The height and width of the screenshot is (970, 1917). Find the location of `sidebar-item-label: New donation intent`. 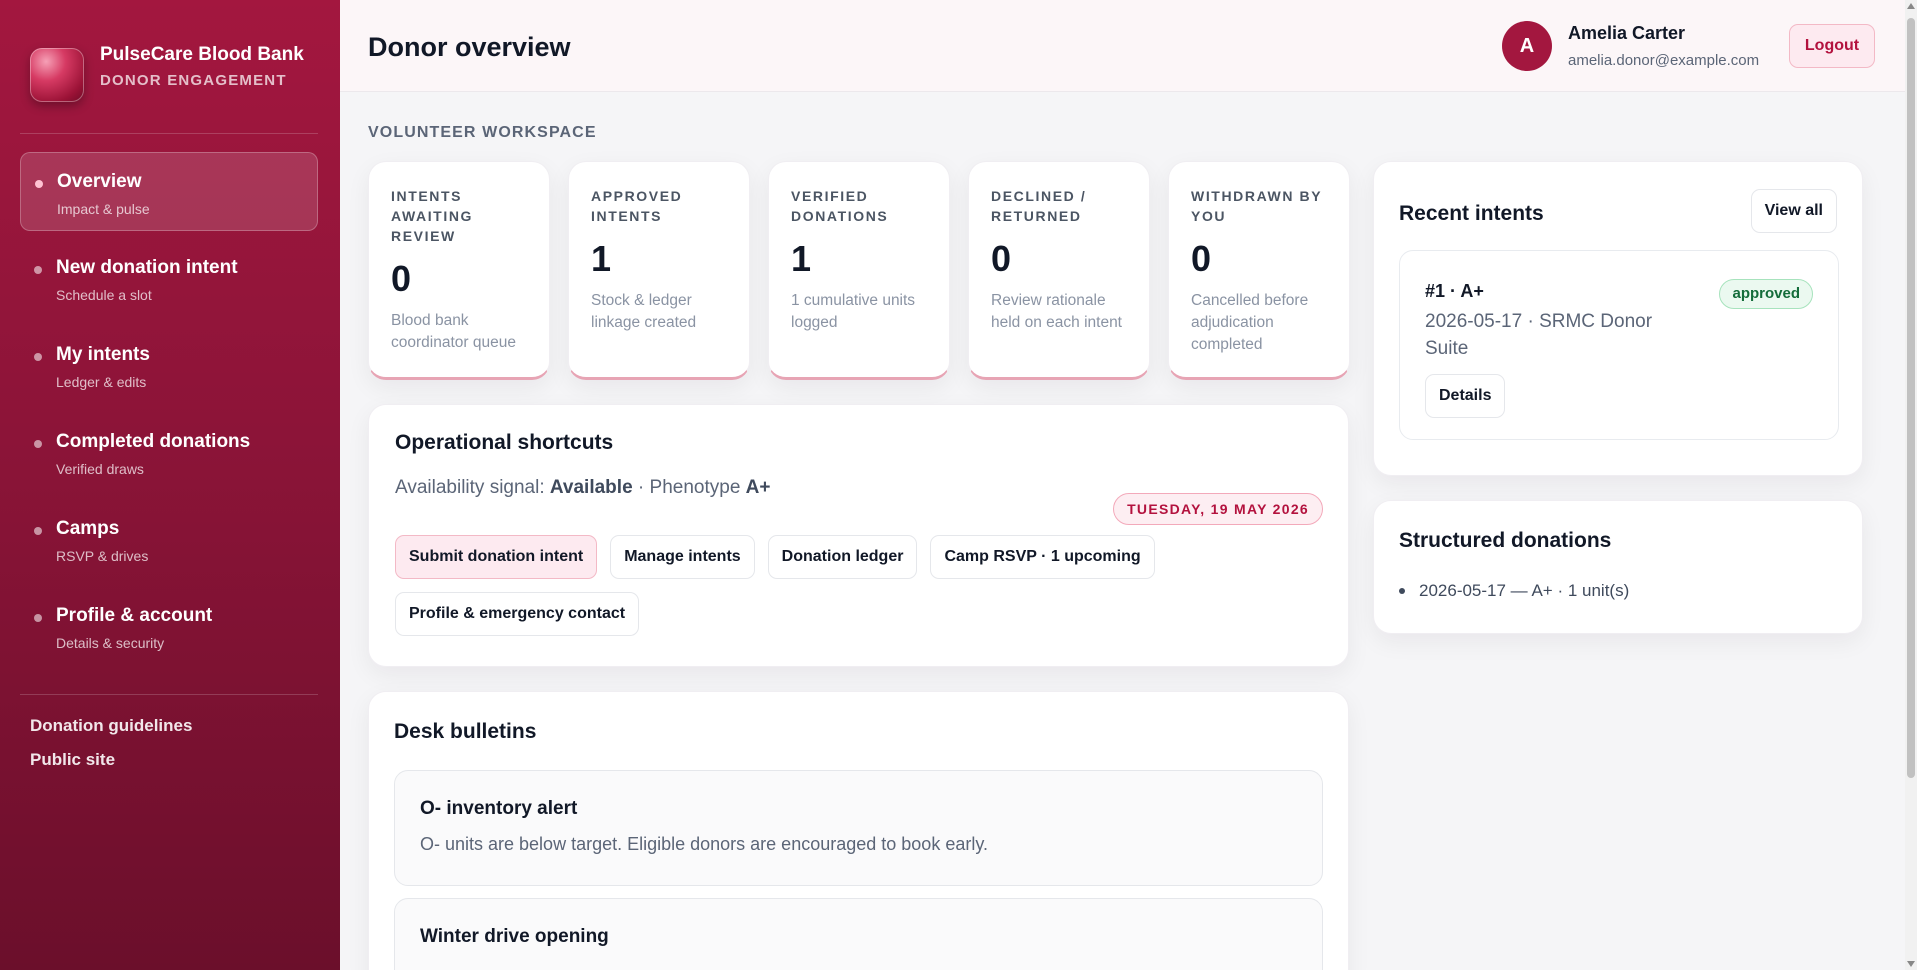

sidebar-item-label: New donation intent is located at coordinates (147, 267).